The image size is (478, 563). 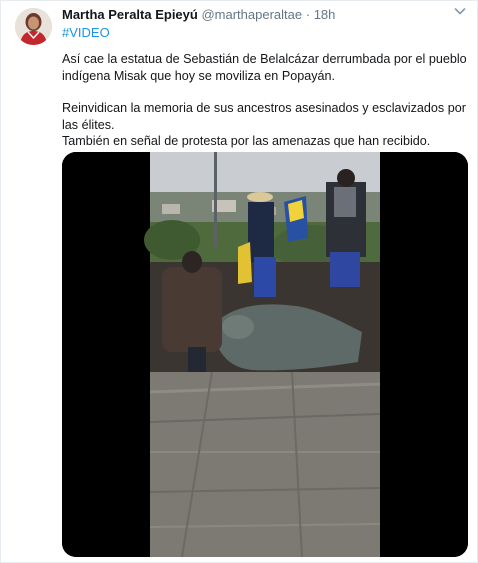 I want to click on chevron-down-icon, so click(x=460, y=11).